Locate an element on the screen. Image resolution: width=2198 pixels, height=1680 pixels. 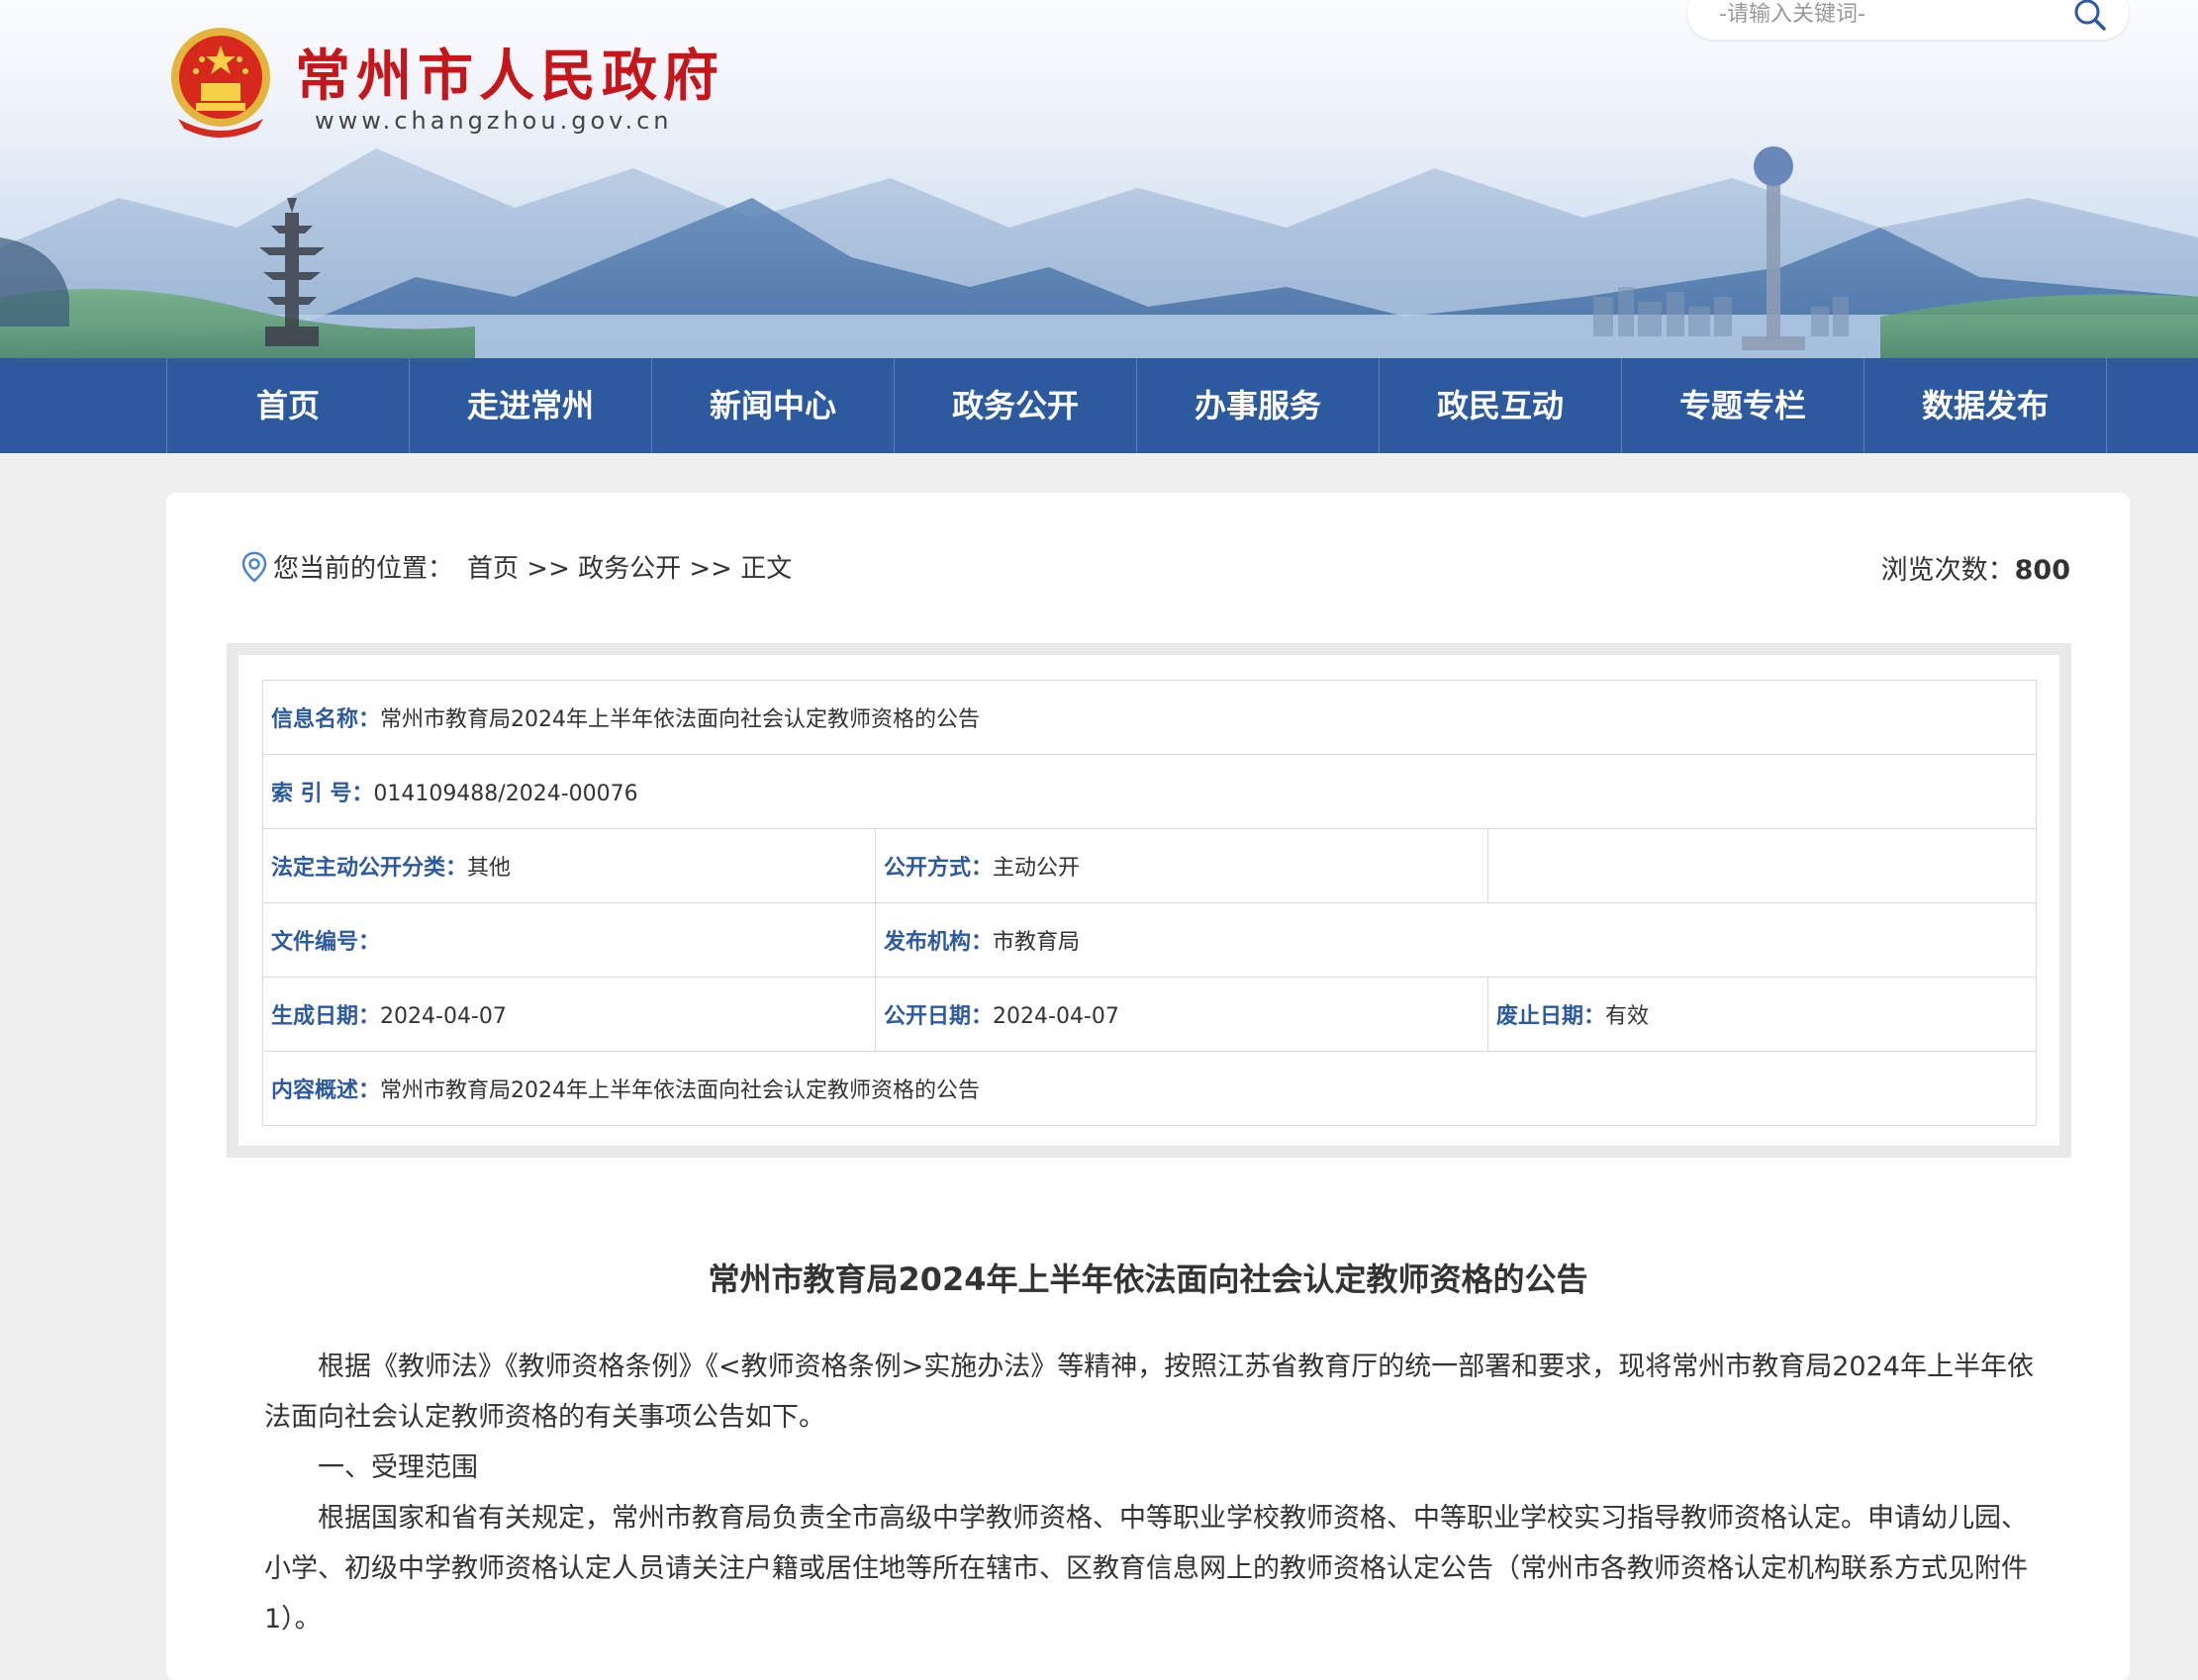
category-value: 其他 is located at coordinates (489, 868).